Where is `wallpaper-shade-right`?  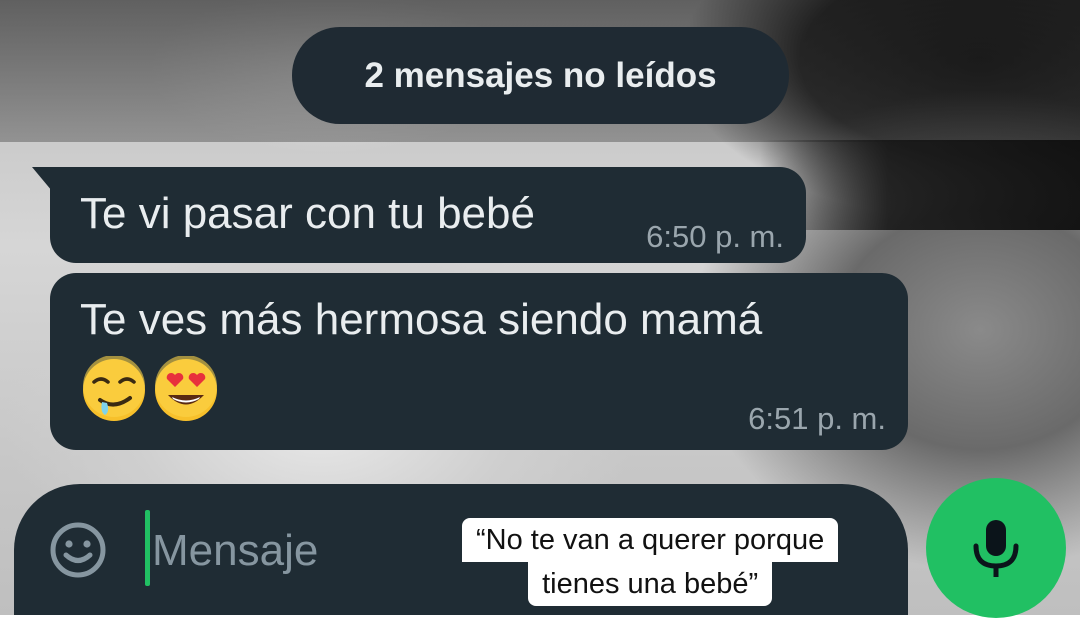
wallpaper-shade-right is located at coordinates (920, 185).